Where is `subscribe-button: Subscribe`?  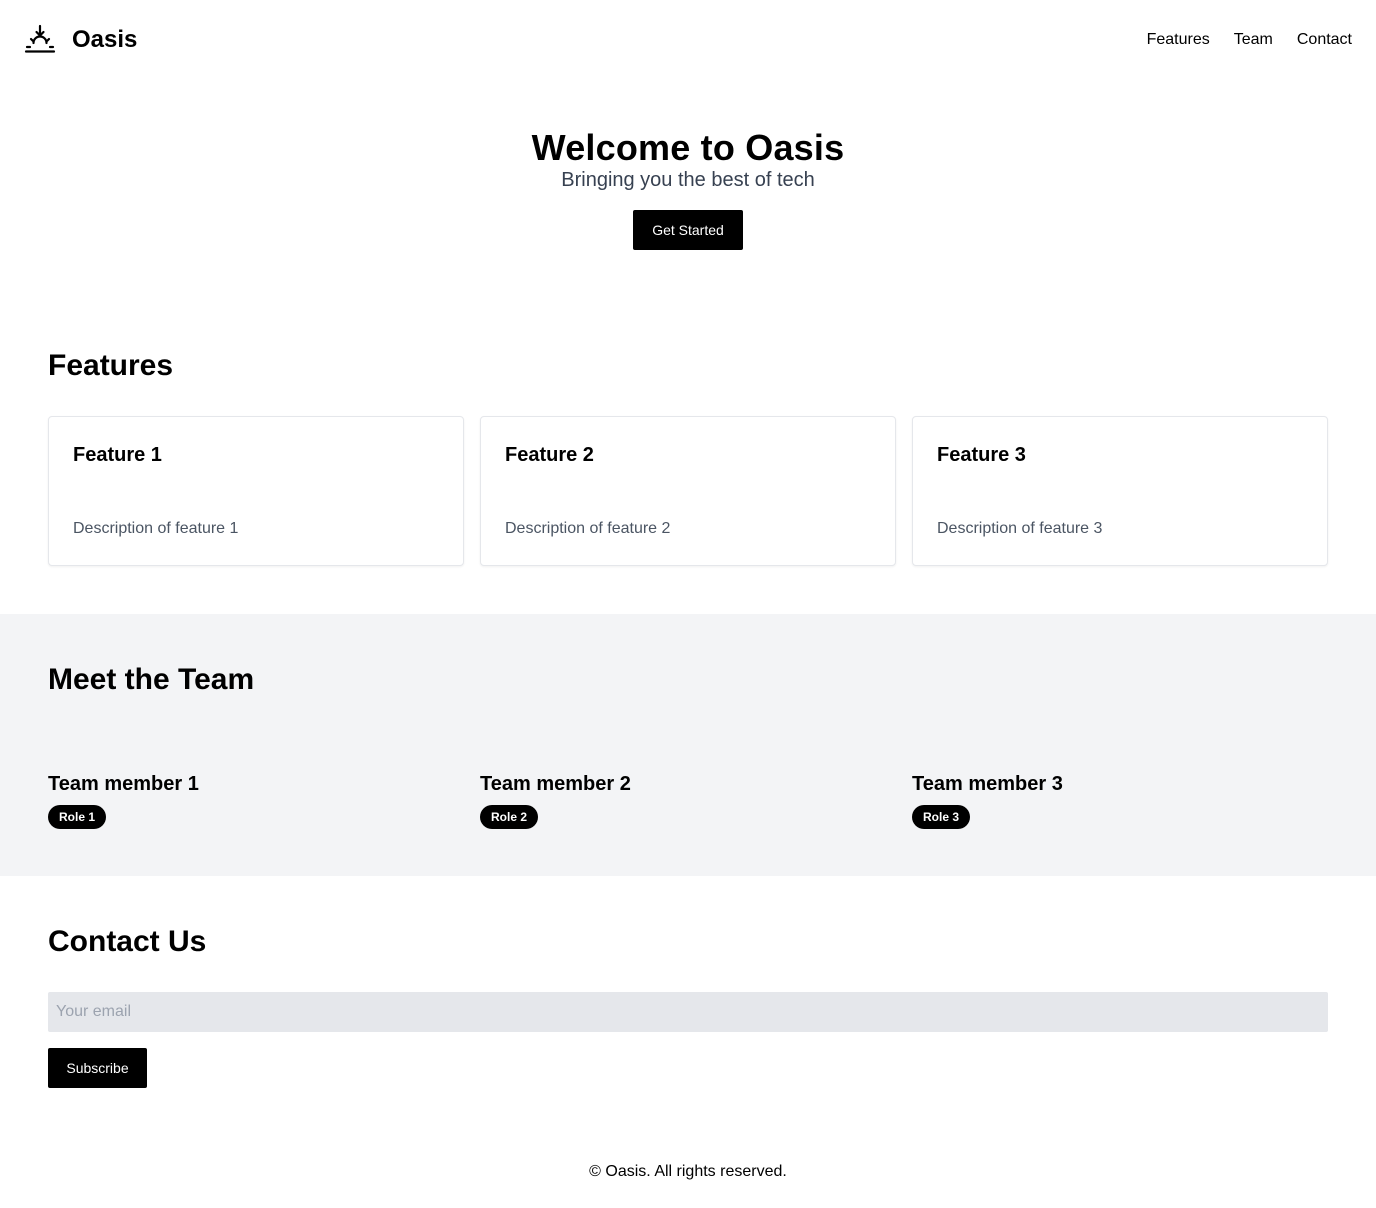 subscribe-button: Subscribe is located at coordinates (97, 1068).